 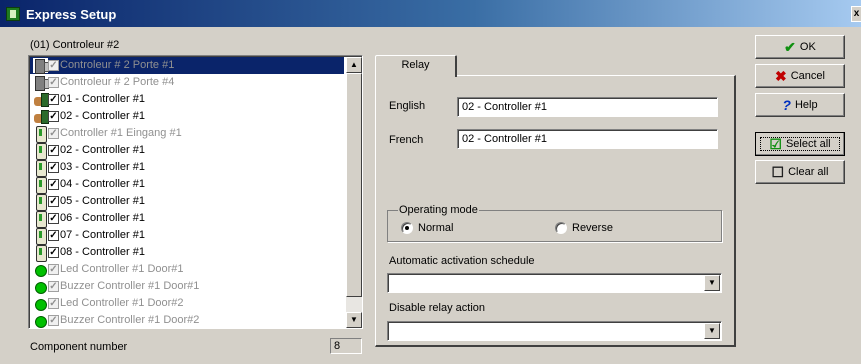 What do you see at coordinates (407, 228) in the screenshot?
I see `normal-radio` at bounding box center [407, 228].